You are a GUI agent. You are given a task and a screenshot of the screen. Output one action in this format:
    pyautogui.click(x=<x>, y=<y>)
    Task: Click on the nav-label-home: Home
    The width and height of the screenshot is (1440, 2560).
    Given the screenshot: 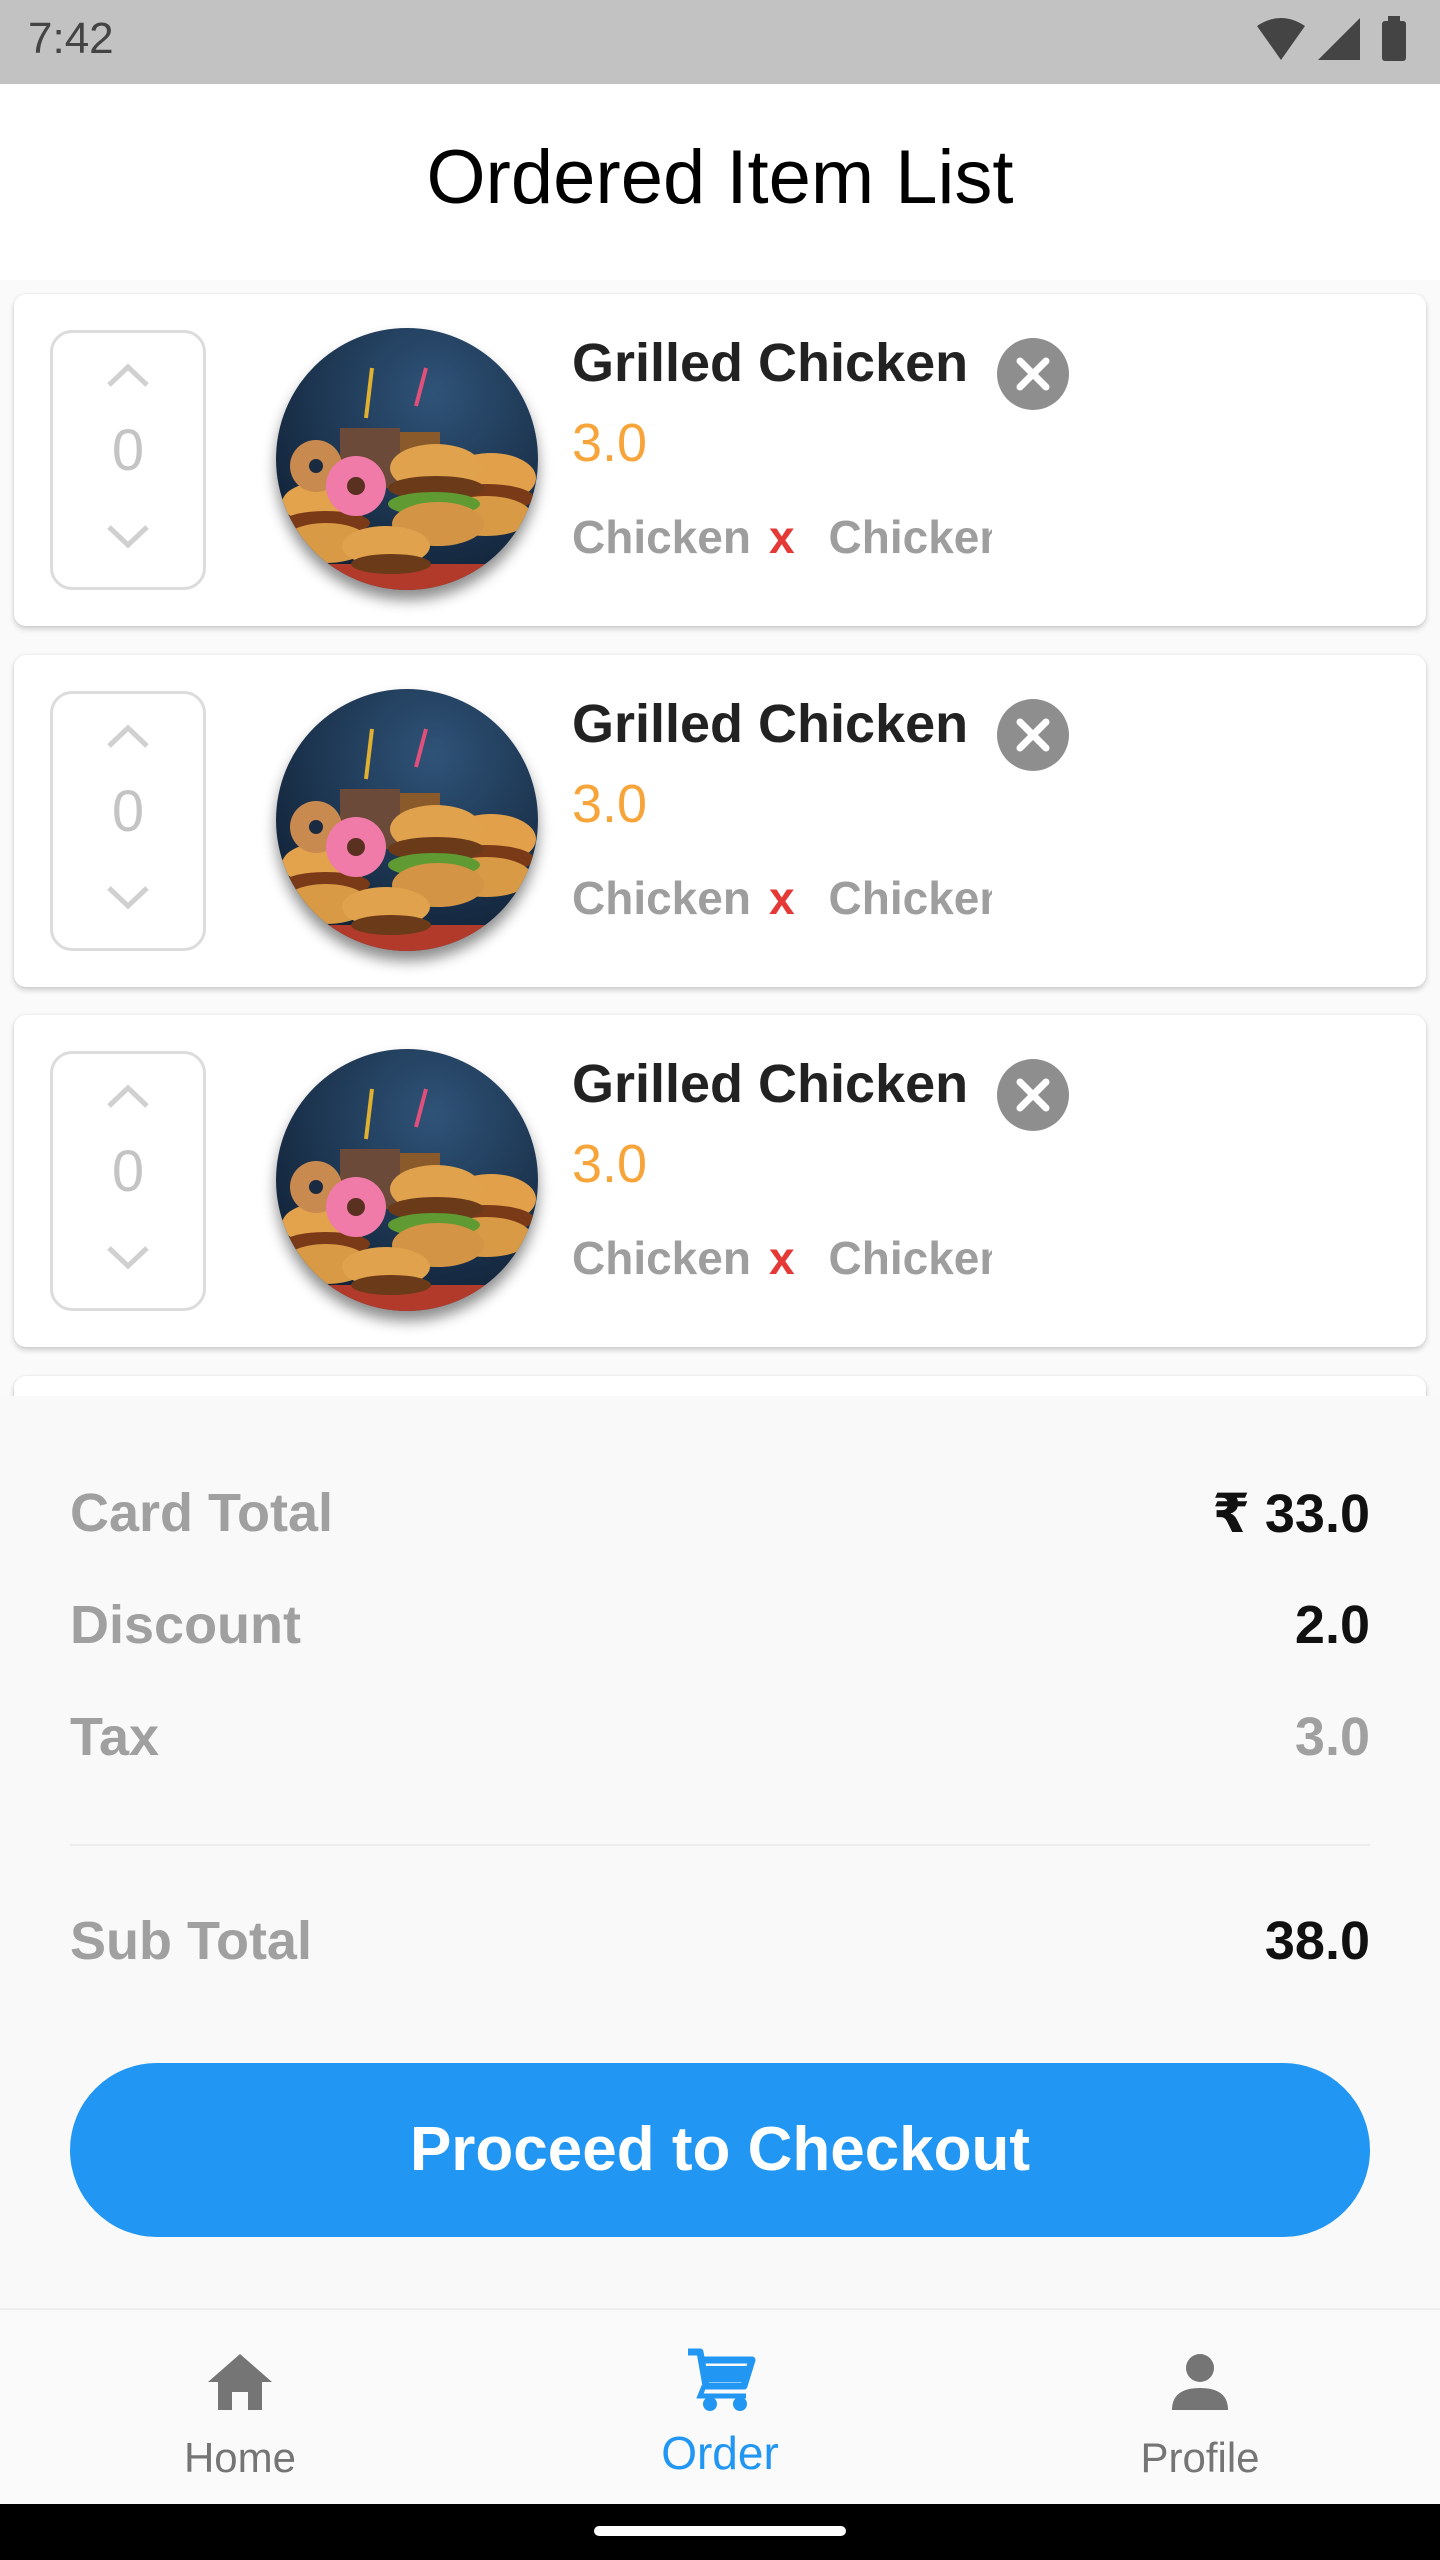 What is the action you would take?
    pyautogui.click(x=240, y=2457)
    